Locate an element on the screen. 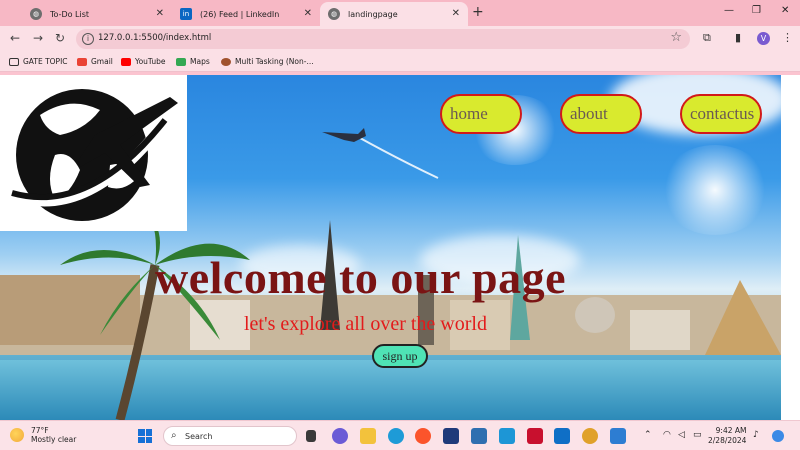 The width and height of the screenshot is (800, 450). wifi-icon: ◠ is located at coordinates (667, 435).